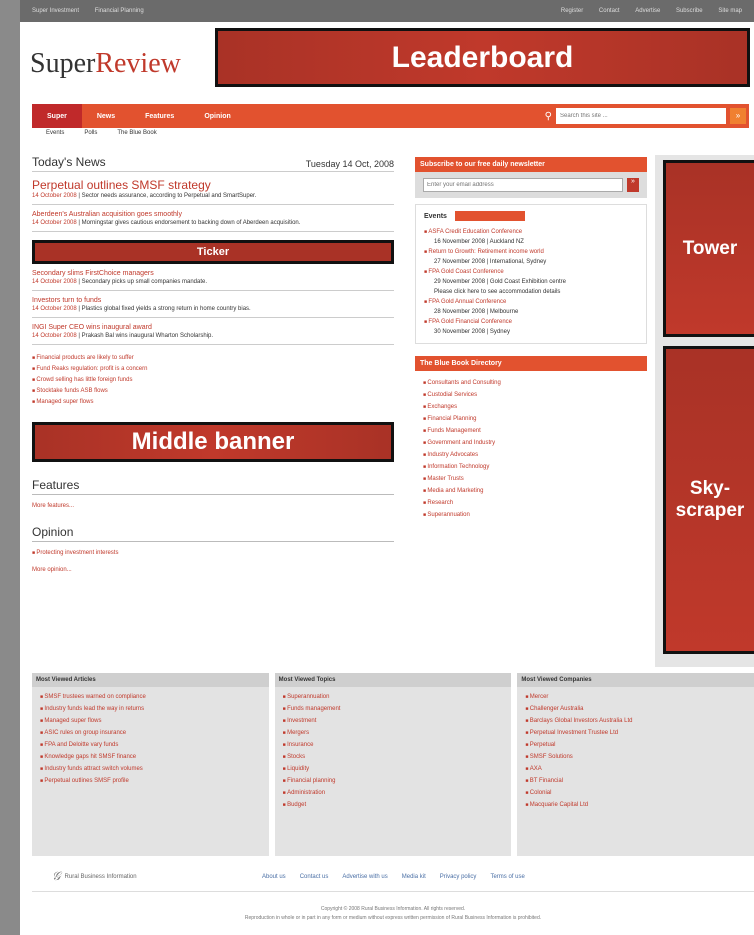  I want to click on news-heading: Today's News, so click(69, 162).